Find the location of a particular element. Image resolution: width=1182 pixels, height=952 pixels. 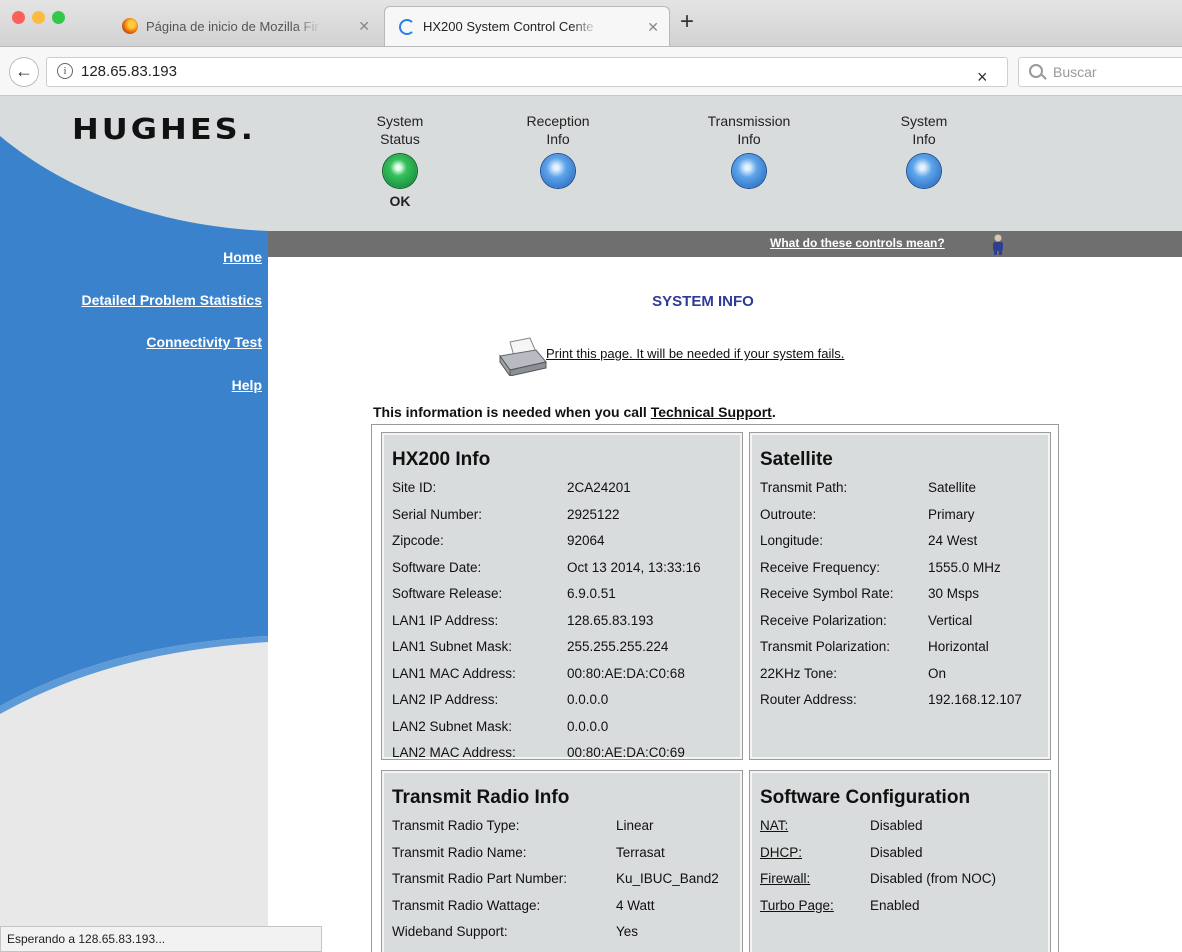

tab-mozilla-home: Página de inicio de Mozilla Fir ✕ is located at coordinates (244, 26).